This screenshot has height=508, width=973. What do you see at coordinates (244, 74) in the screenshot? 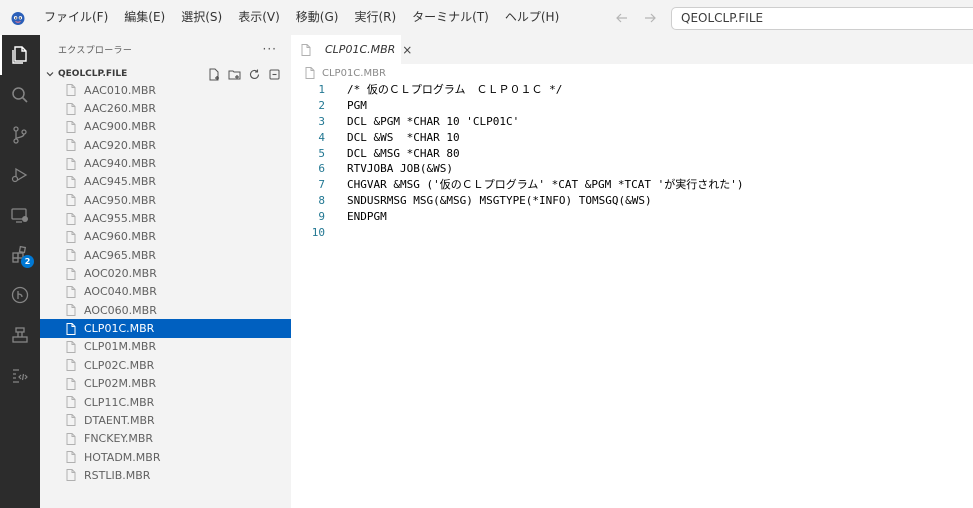
I see `folder-actions` at bounding box center [244, 74].